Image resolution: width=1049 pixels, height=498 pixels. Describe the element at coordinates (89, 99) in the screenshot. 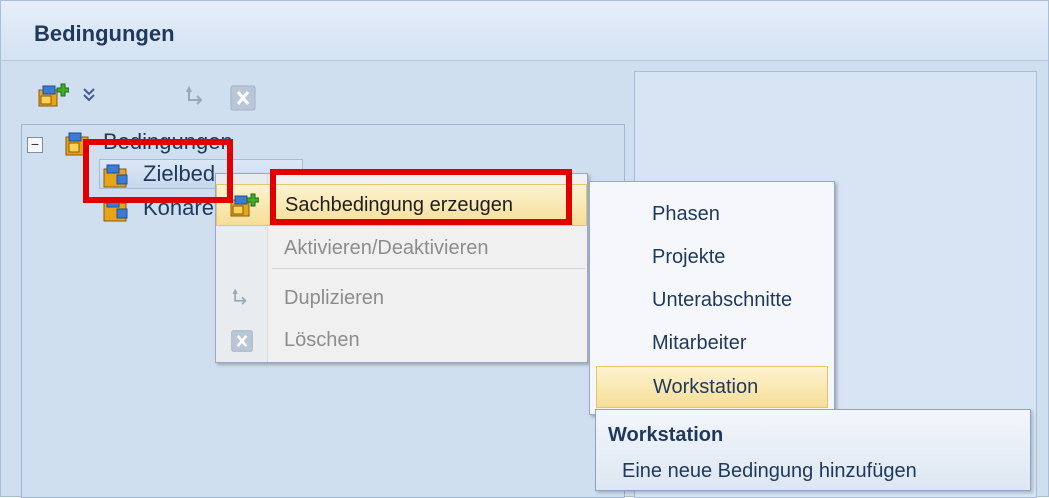

I see `double-chevron-down-icon` at that location.